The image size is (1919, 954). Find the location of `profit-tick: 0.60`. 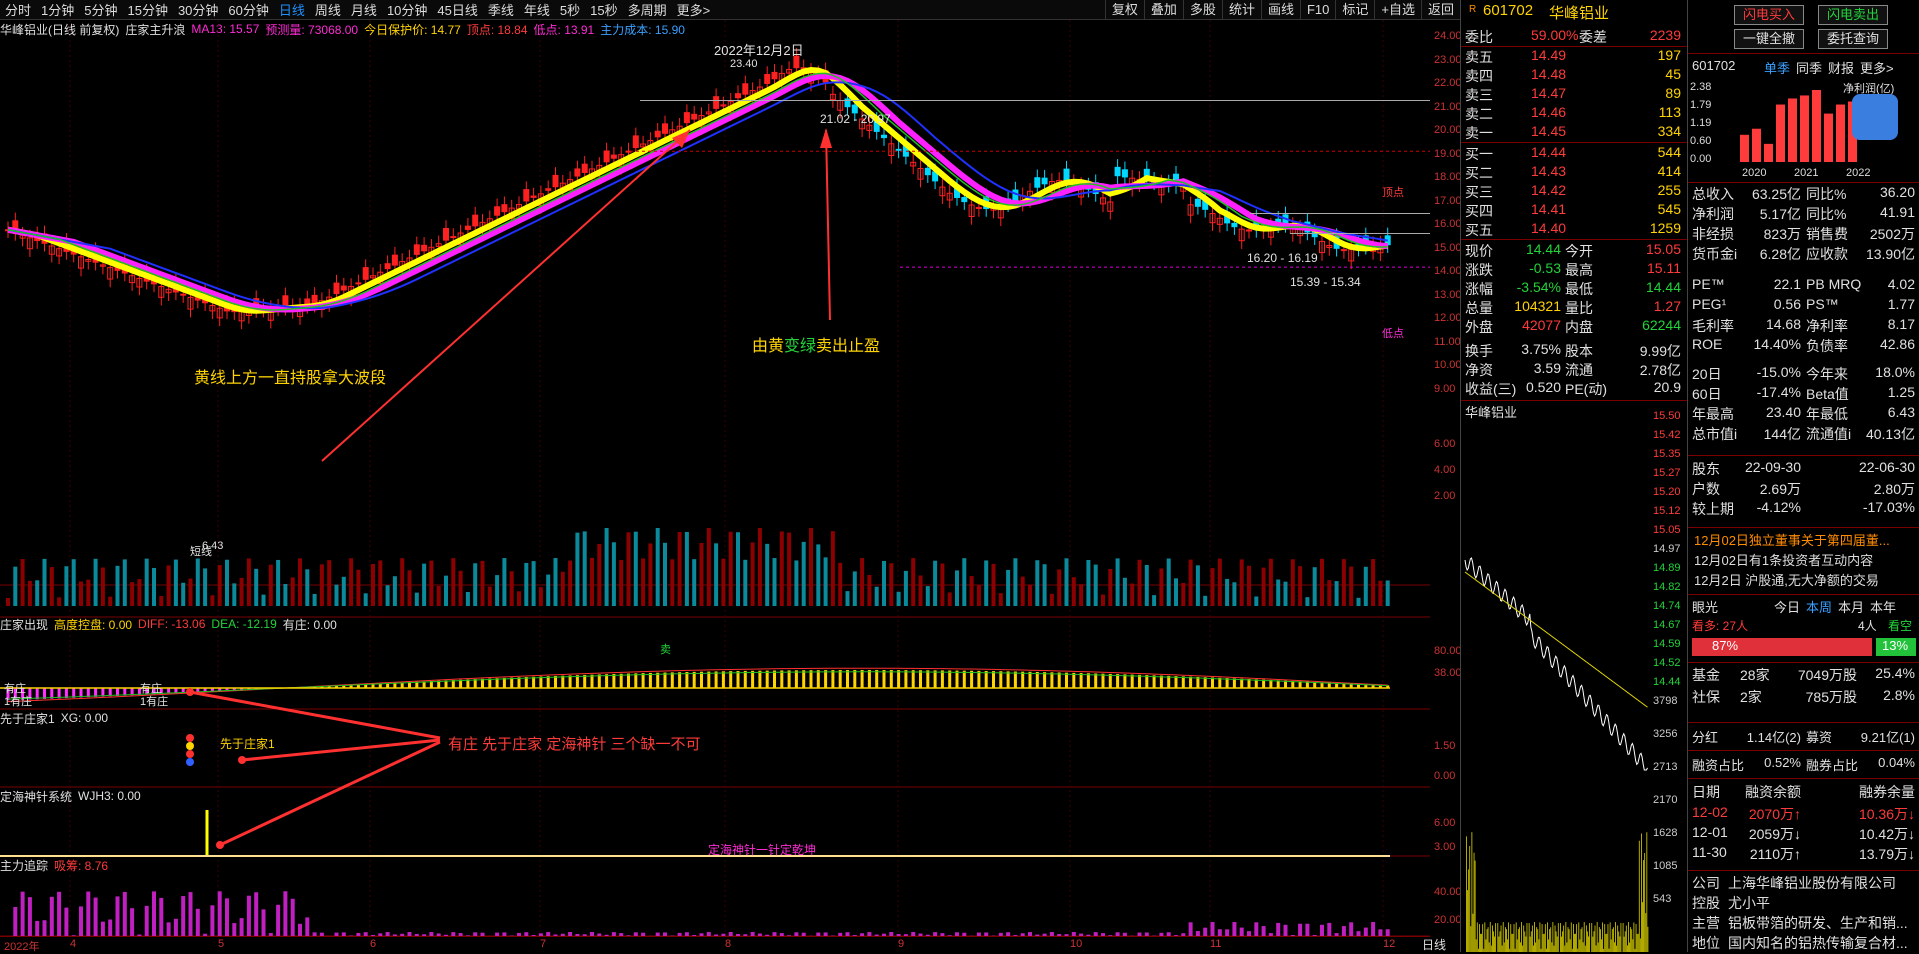

profit-tick: 0.60 is located at coordinates (1700, 141).